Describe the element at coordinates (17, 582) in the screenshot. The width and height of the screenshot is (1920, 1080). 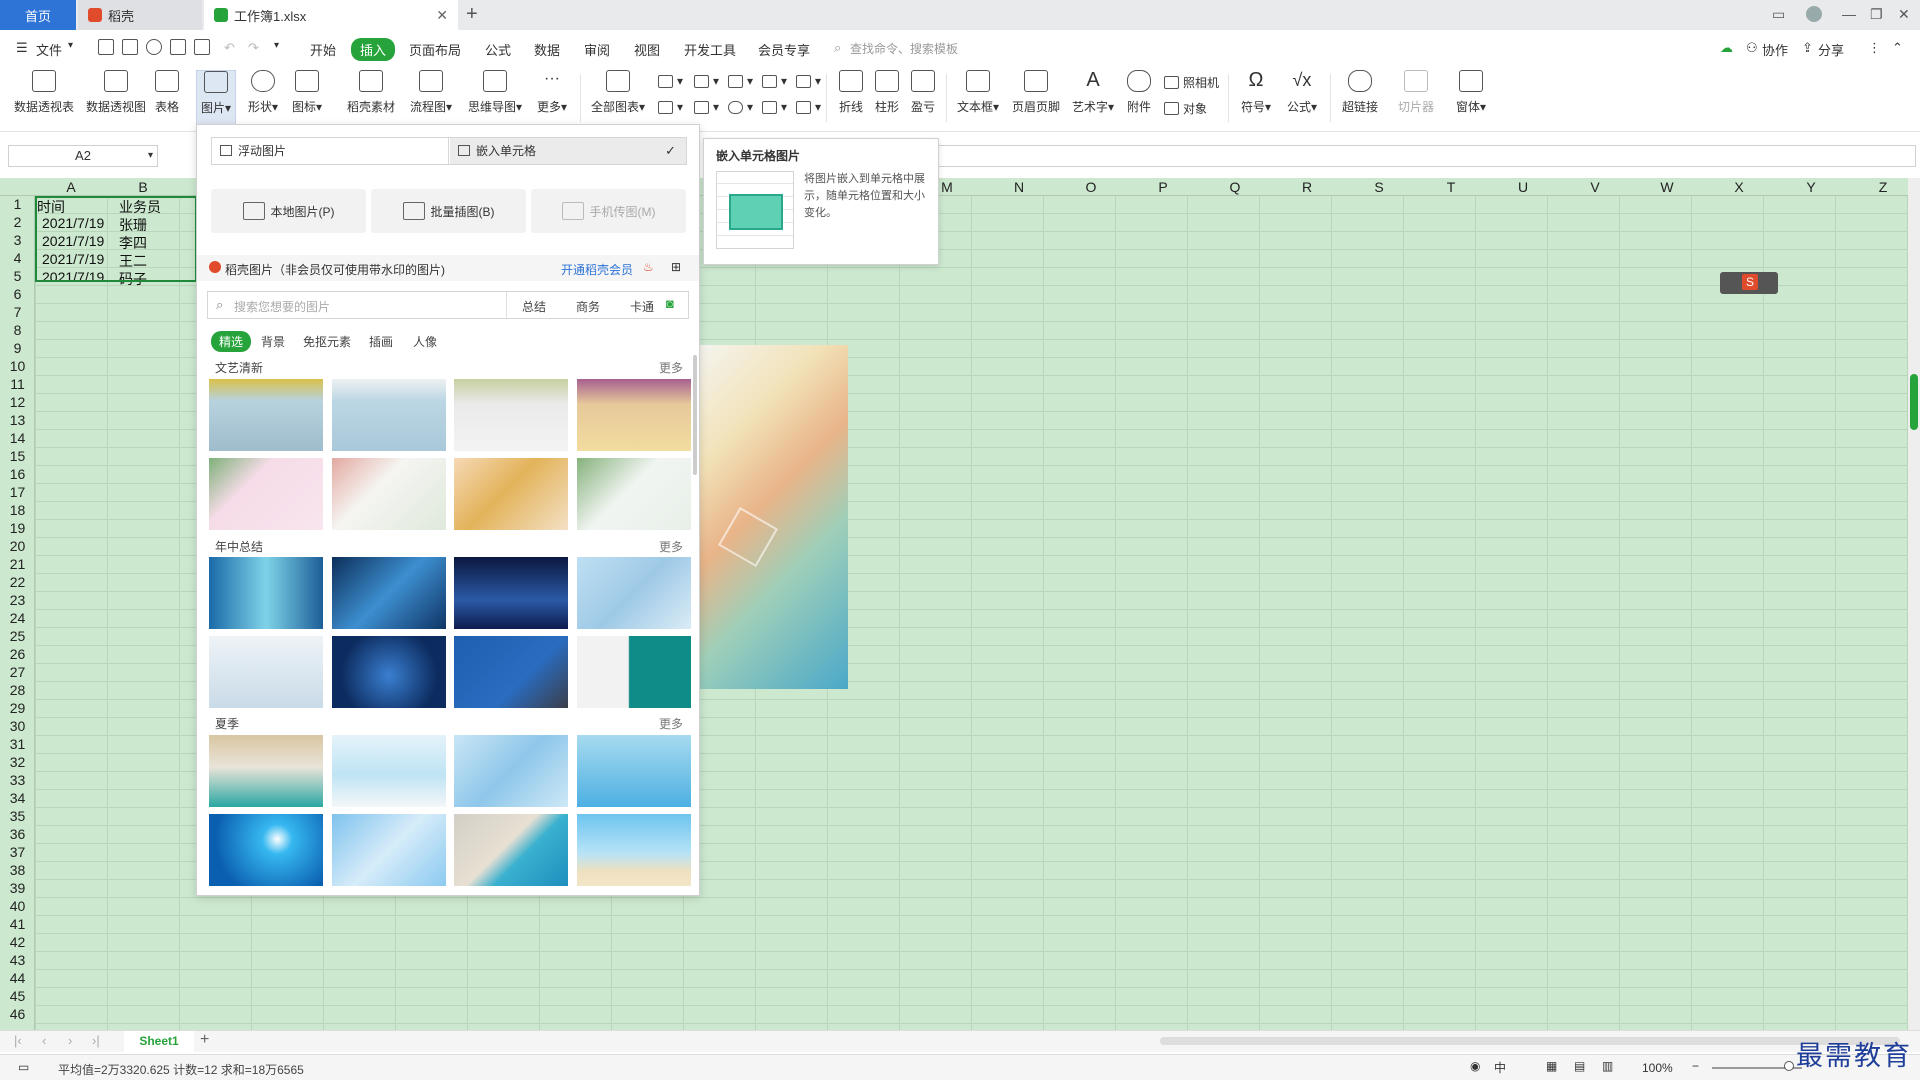
I see `row-header: 22` at that location.